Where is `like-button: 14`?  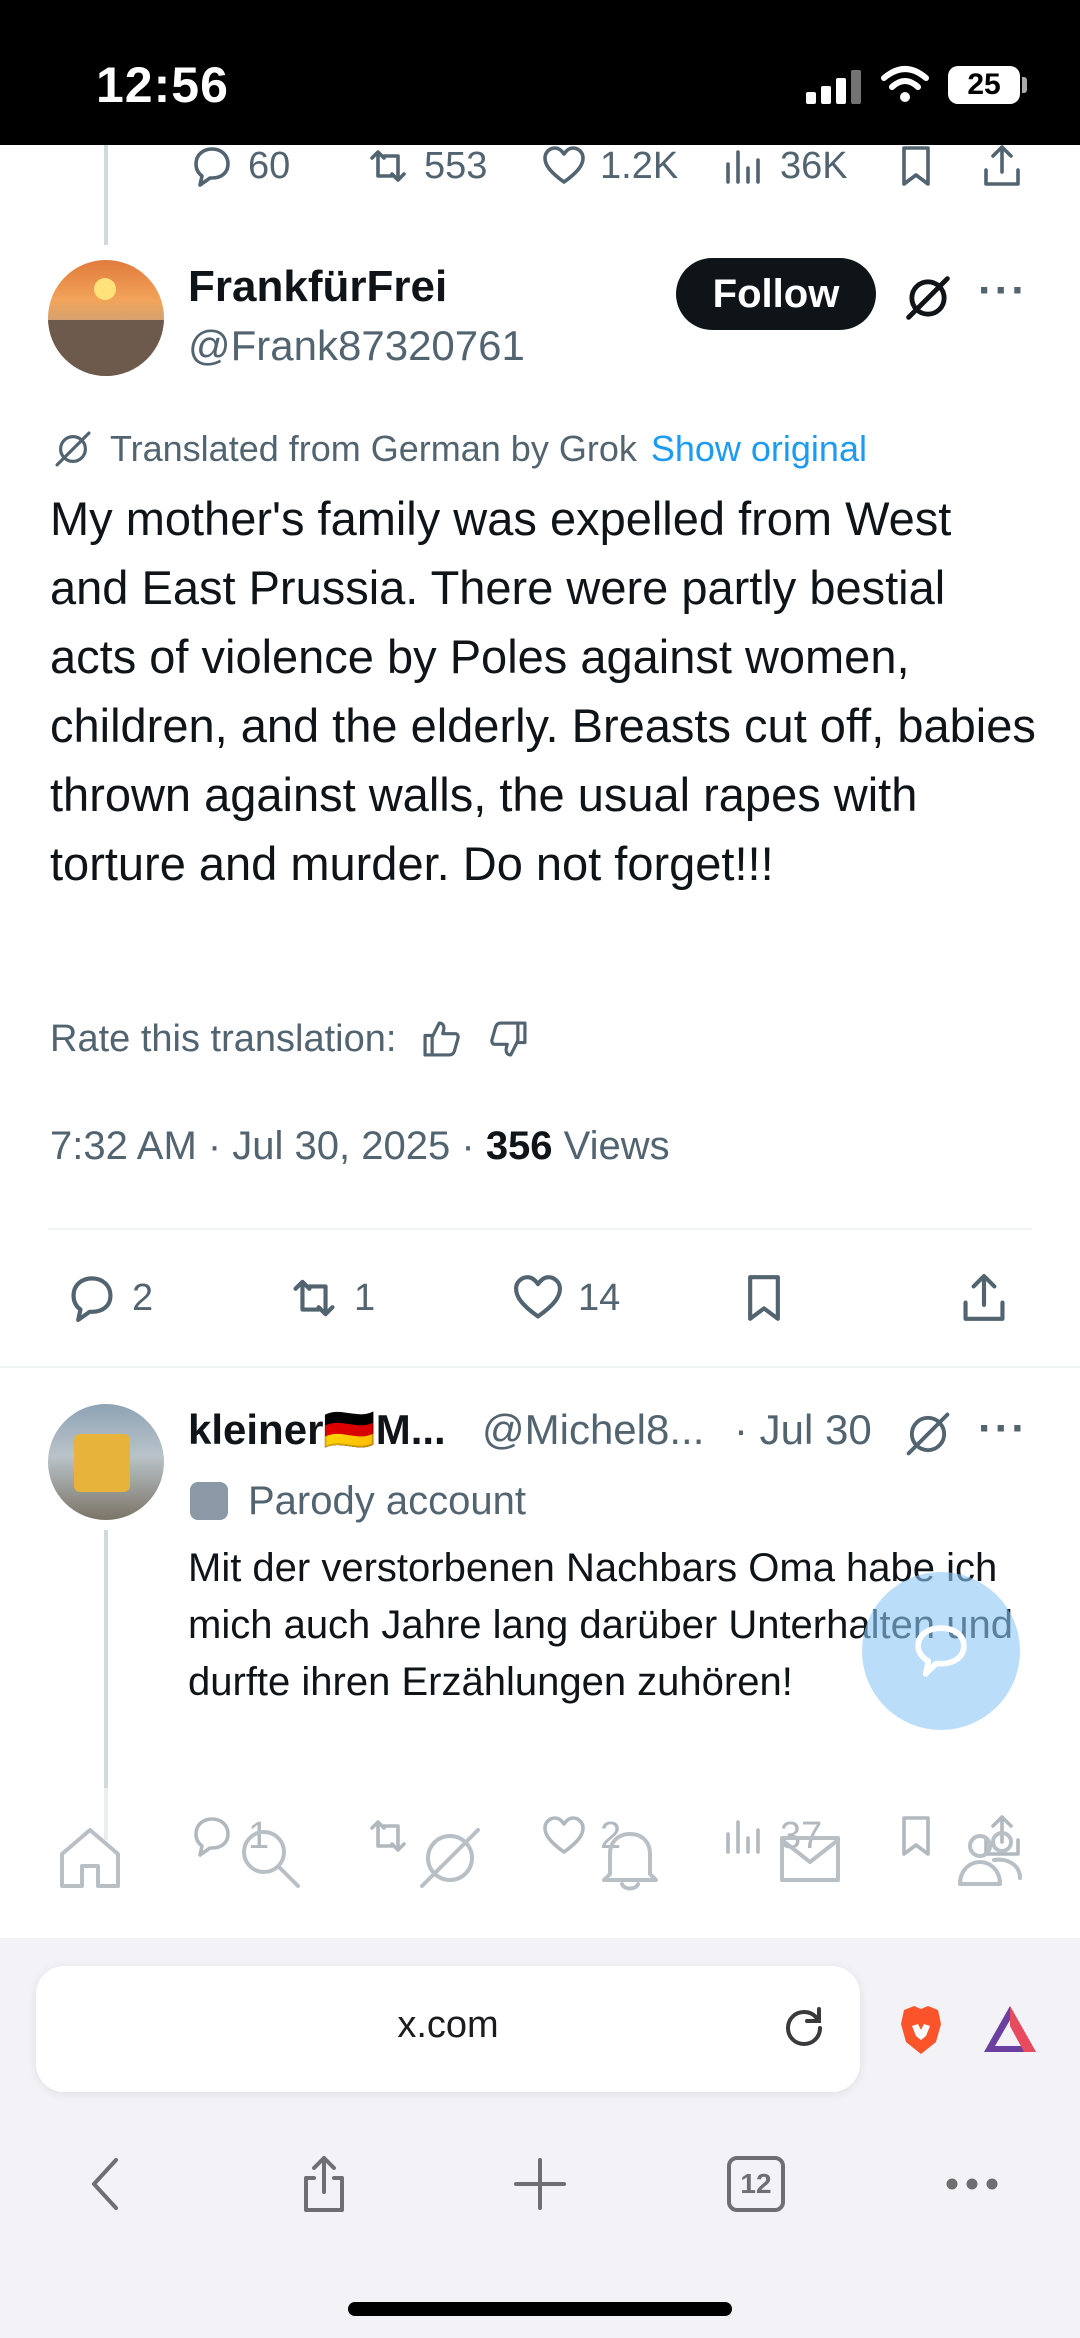
like-button: 14 is located at coordinates (564, 1298).